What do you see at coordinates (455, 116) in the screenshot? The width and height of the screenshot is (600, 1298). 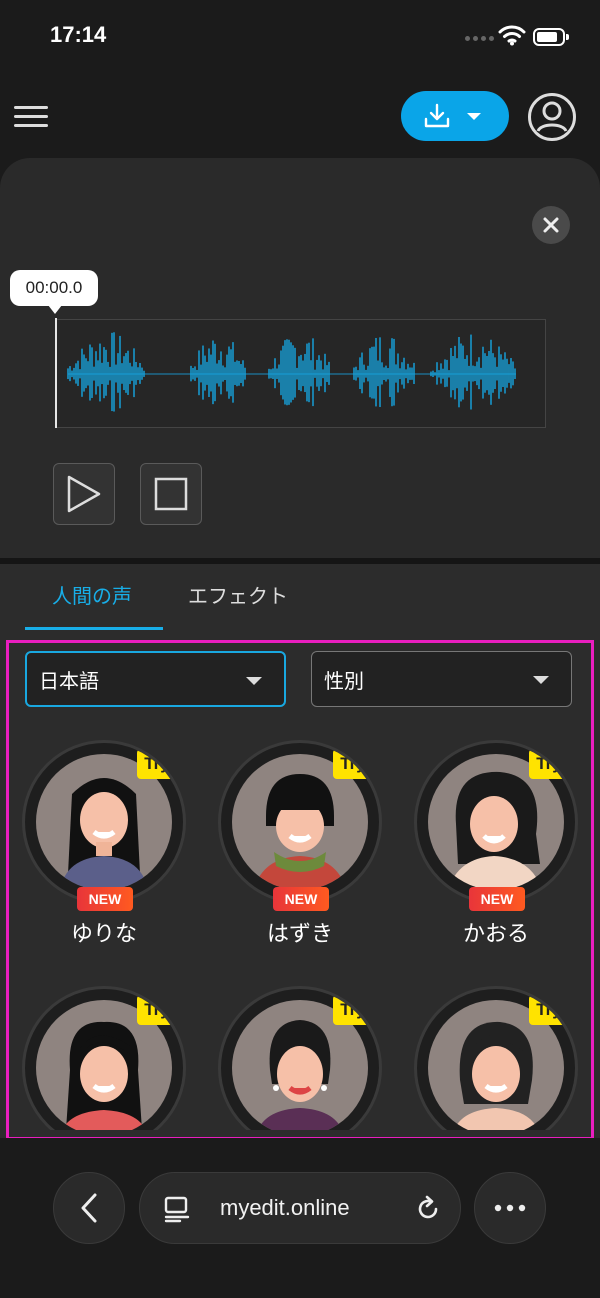 I see `download-button` at bounding box center [455, 116].